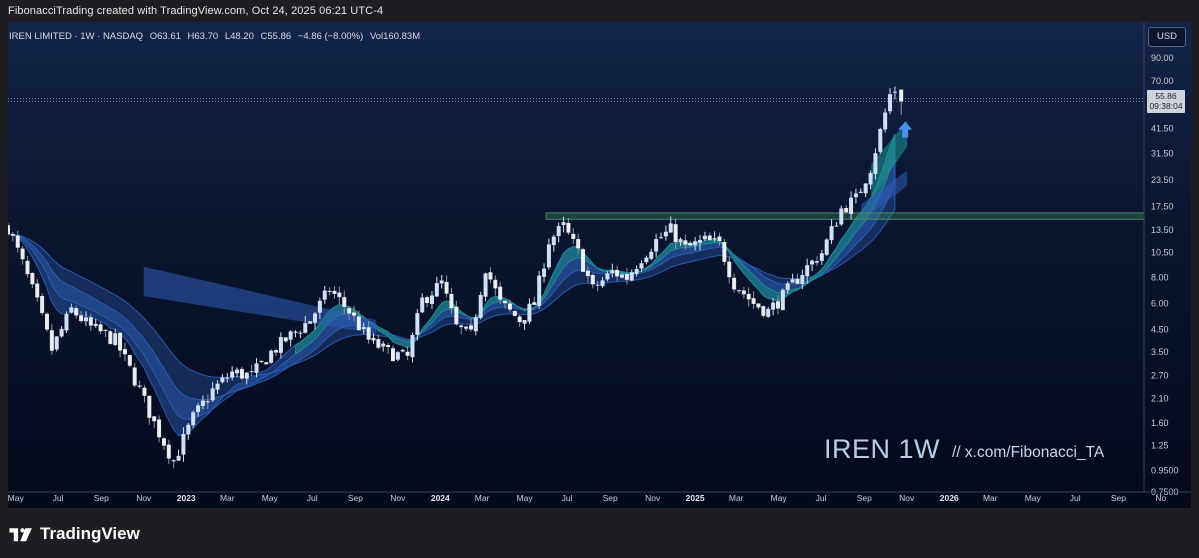 Image resolution: width=1199 pixels, height=558 pixels. Describe the element at coordinates (440, 498) in the screenshot. I see `time-tick-label: 2024` at that location.